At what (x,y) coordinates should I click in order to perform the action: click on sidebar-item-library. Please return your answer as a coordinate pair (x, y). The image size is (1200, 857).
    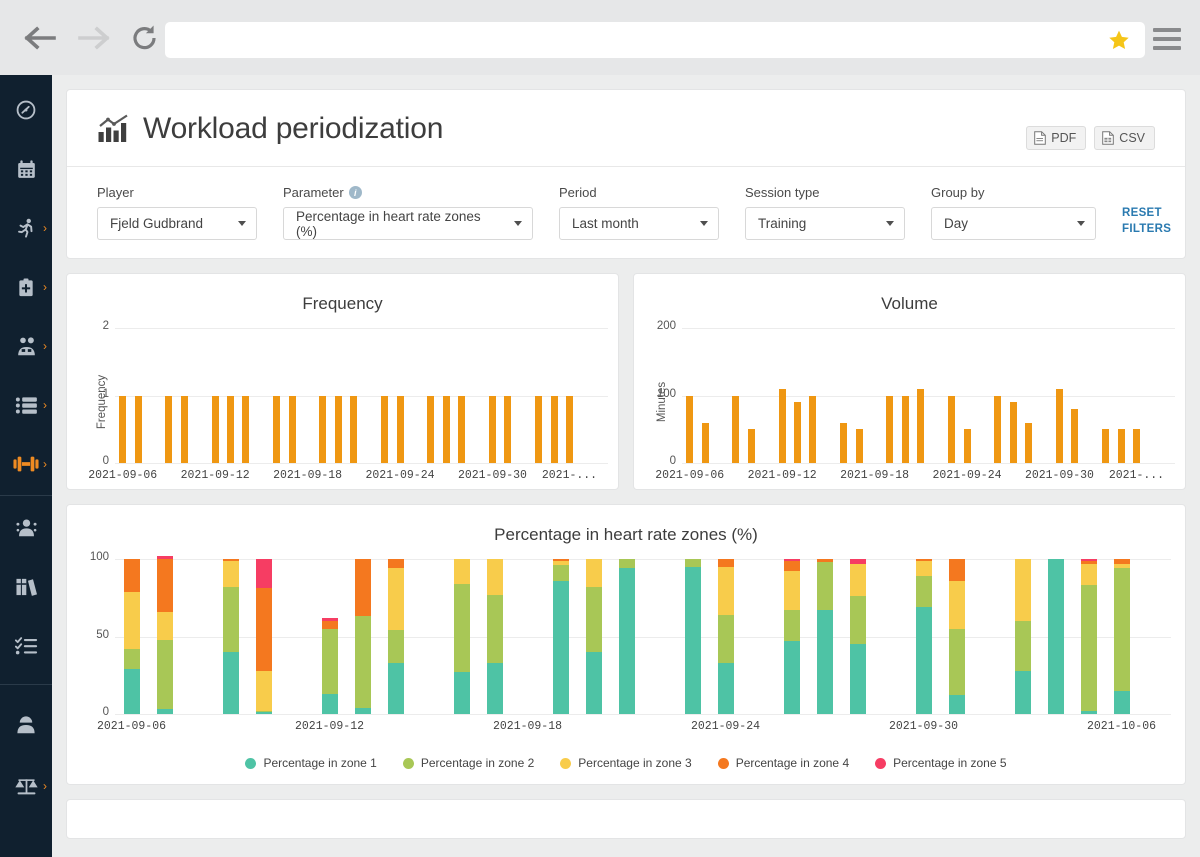
    Looking at the image, I should click on (26, 586).